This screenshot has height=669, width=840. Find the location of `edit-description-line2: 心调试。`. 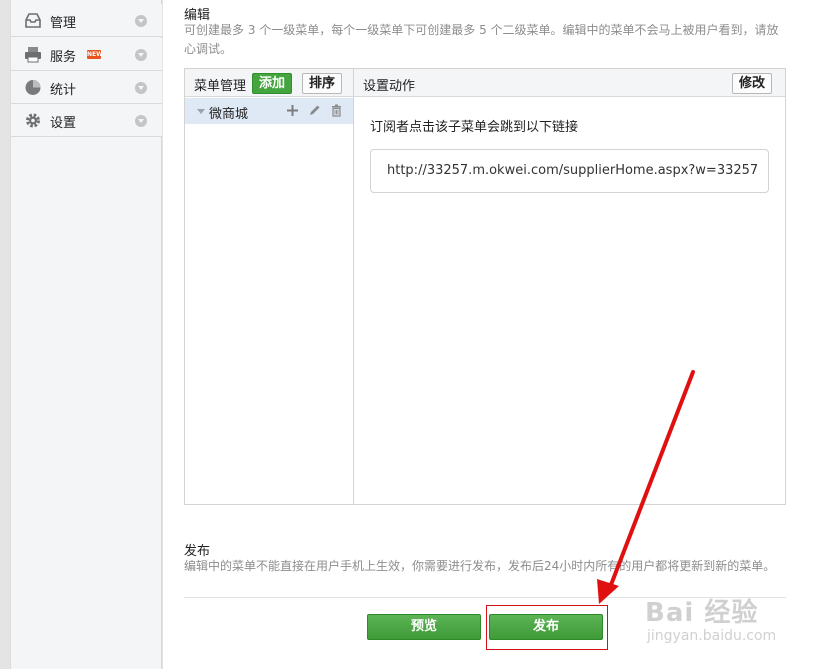

edit-description-line2: 心调试。 is located at coordinates (208, 49).